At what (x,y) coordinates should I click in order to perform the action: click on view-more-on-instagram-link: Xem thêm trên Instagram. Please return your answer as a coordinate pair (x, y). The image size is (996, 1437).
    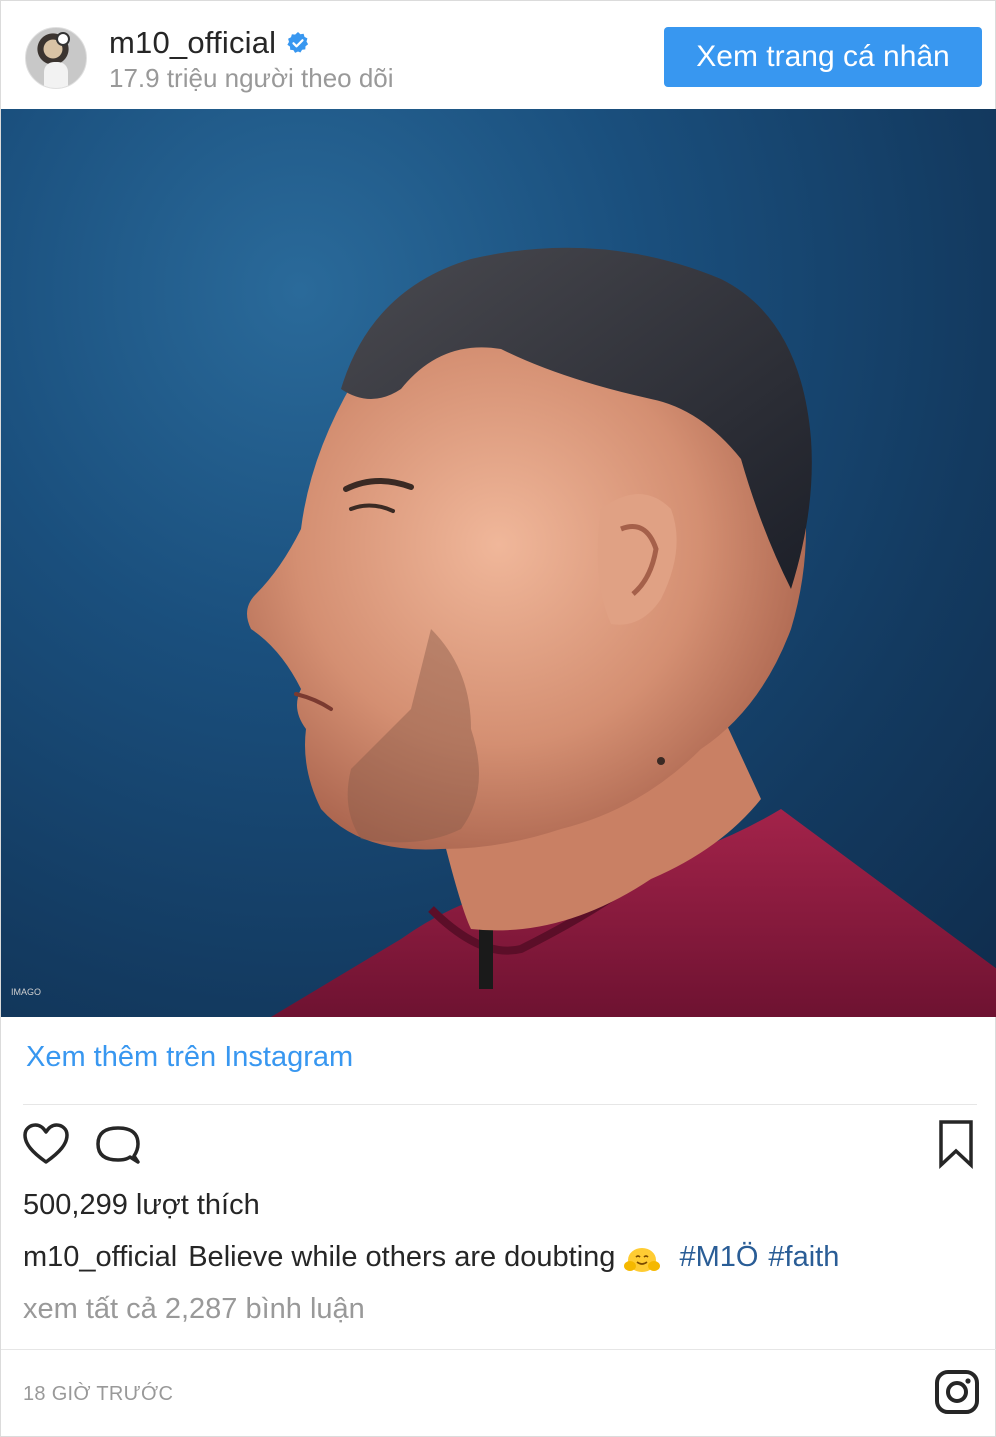
    Looking at the image, I should click on (189, 1057).